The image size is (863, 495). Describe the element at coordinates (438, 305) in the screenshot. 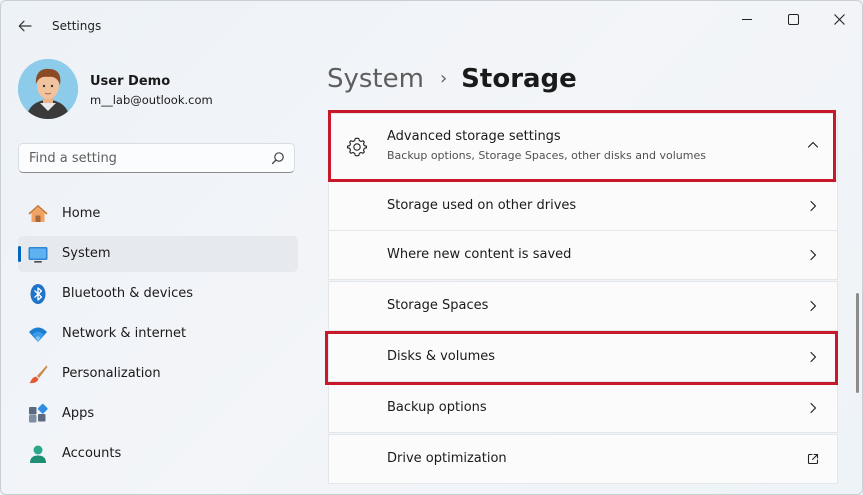

I see `row-label: Storage Spaces` at that location.